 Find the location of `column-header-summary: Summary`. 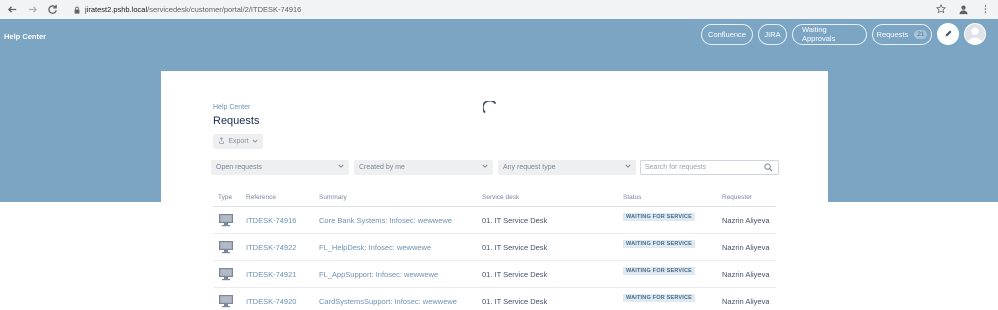

column-header-summary: Summary is located at coordinates (333, 197).